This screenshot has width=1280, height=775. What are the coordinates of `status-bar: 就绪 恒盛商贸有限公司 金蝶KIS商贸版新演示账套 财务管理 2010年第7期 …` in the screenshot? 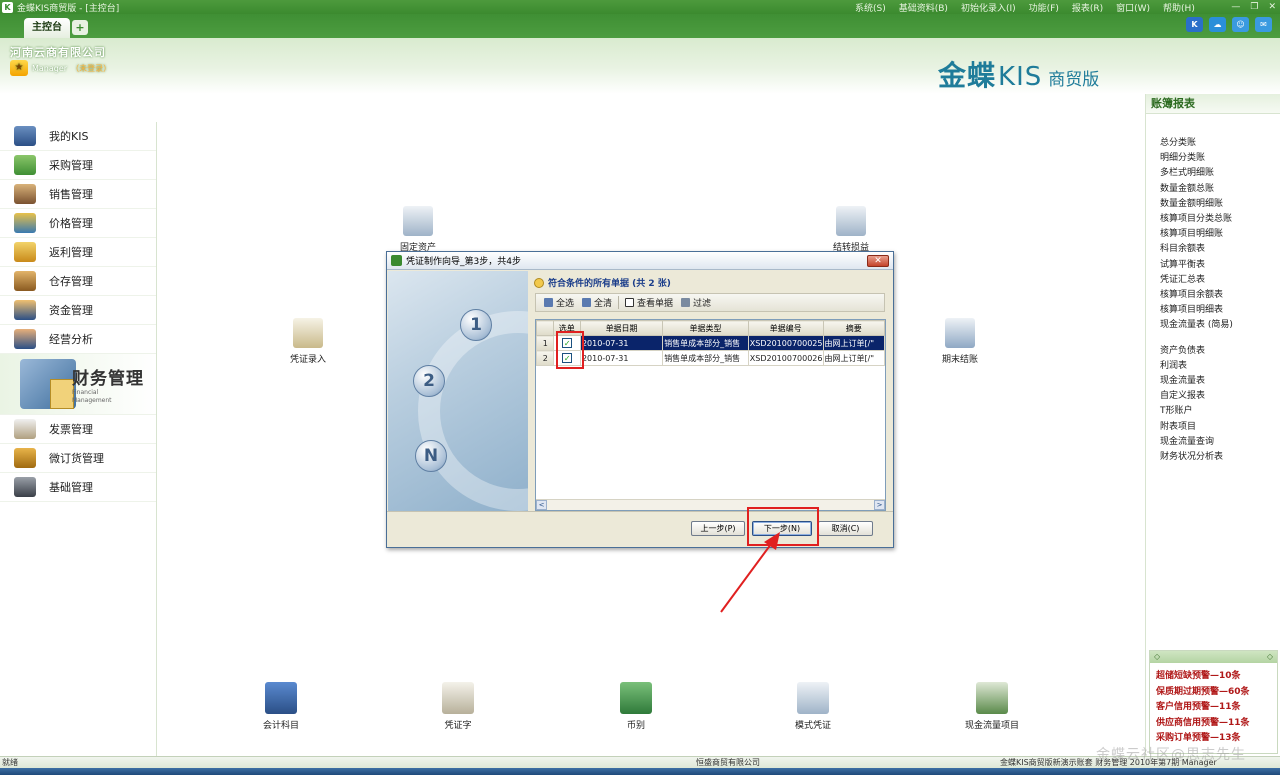 It's located at (640, 762).